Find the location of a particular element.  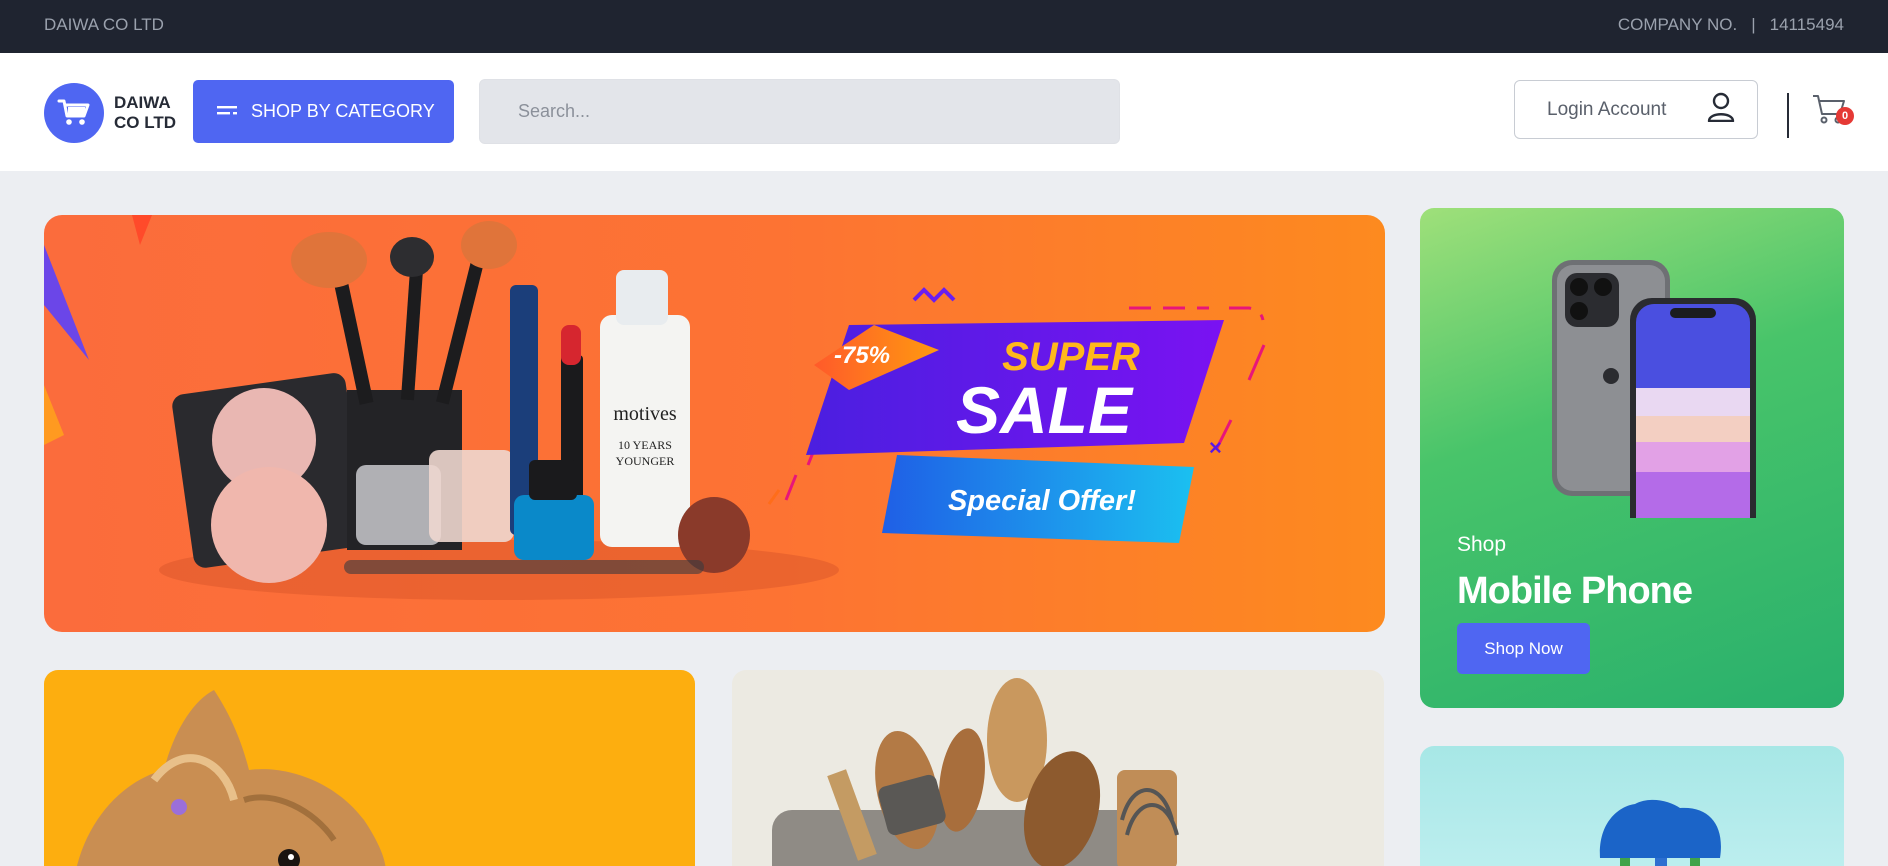

cart-count-badge: 0 is located at coordinates (1845, 116).